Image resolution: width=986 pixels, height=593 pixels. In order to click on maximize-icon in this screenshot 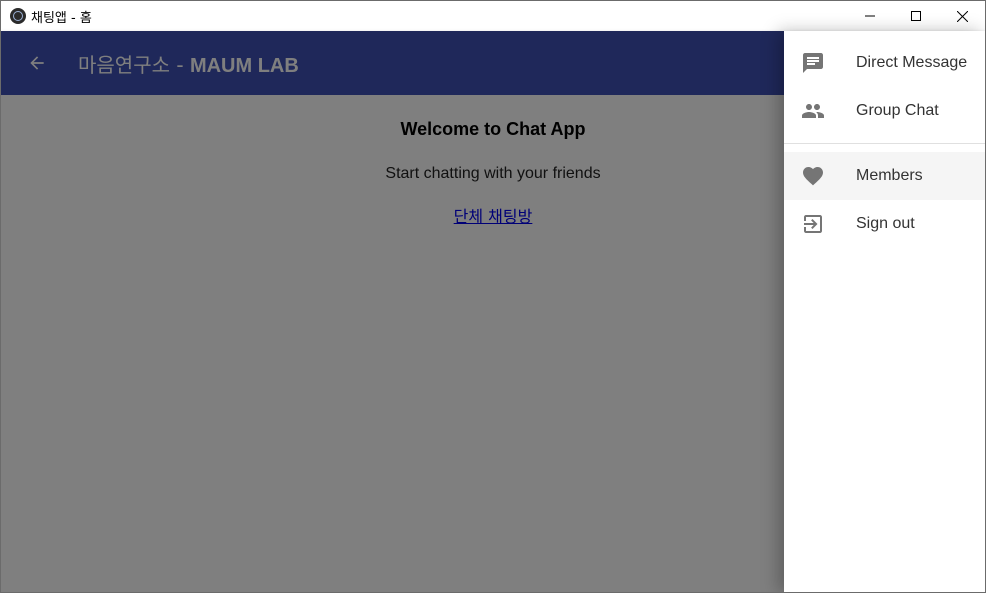, I will do `click(916, 16)`.